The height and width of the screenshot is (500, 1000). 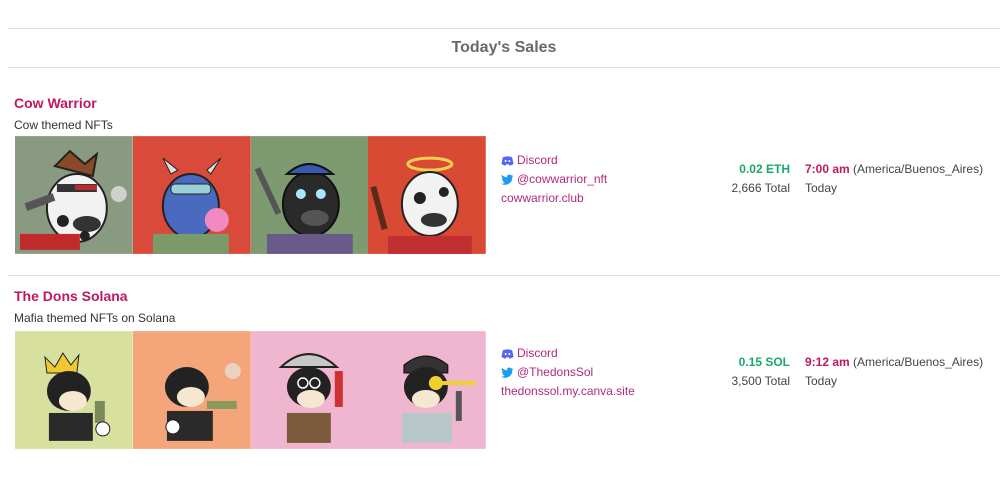 What do you see at coordinates (562, 179) in the screenshot?
I see `twitter-link-label: @cowwarrior_nft` at bounding box center [562, 179].